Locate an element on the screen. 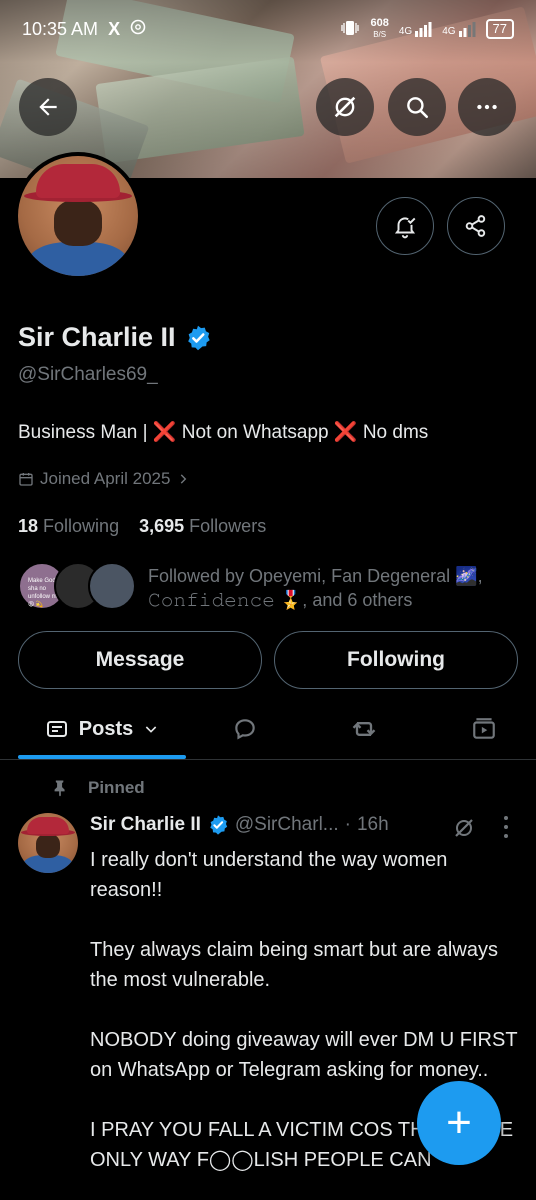 This screenshot has width=536, height=1200. tweet-grok-button is located at coordinates (464, 830).